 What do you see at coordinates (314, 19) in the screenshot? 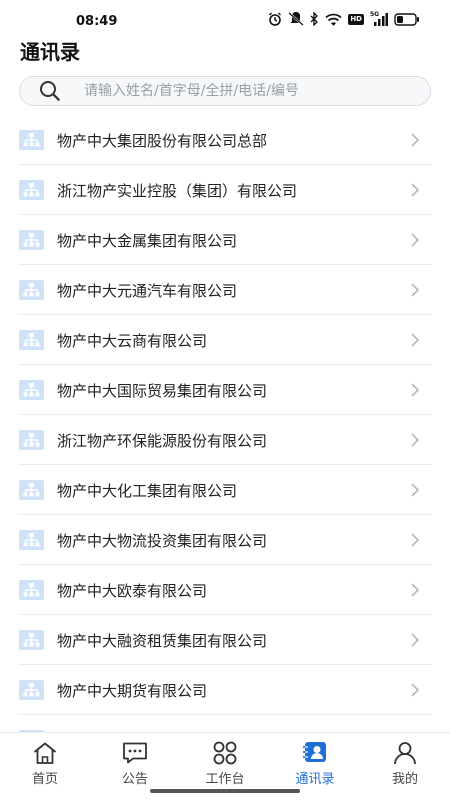
I see `bluetooth-icon` at bounding box center [314, 19].